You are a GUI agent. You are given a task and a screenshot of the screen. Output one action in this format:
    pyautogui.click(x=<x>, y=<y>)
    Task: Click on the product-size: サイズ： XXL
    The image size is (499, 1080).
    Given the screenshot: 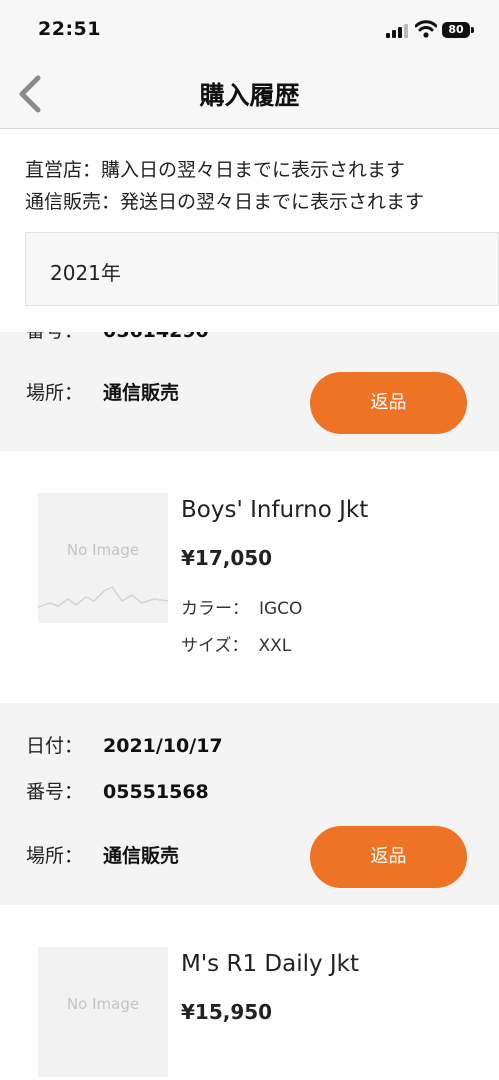 What is the action you would take?
    pyautogui.click(x=236, y=643)
    